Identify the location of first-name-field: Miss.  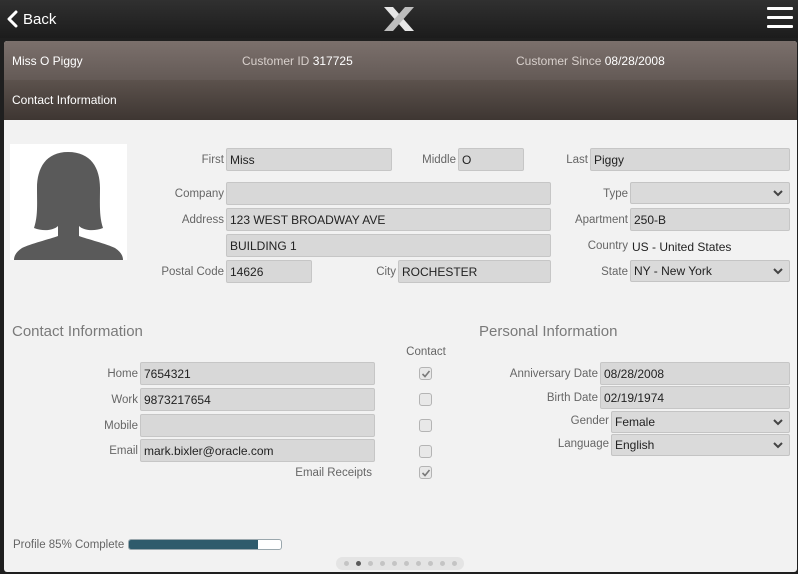
(309, 159).